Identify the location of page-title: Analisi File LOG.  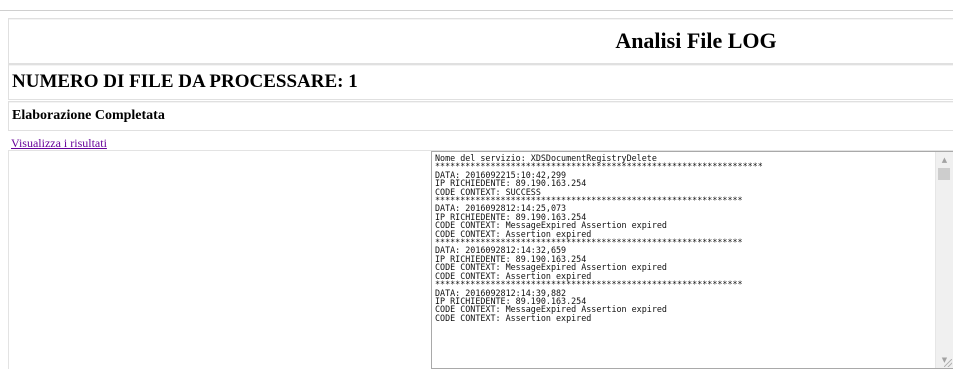
(696, 40).